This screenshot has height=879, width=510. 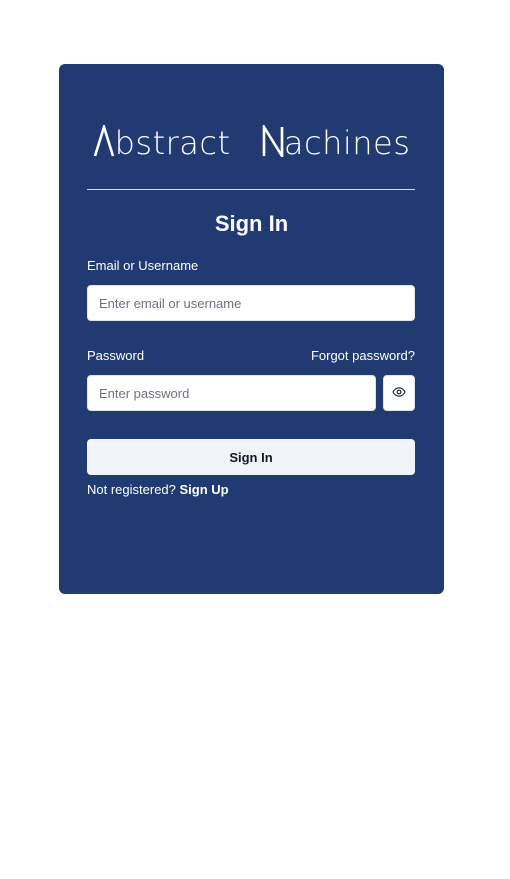 What do you see at coordinates (116, 355) in the screenshot?
I see `password-label: Password` at bounding box center [116, 355].